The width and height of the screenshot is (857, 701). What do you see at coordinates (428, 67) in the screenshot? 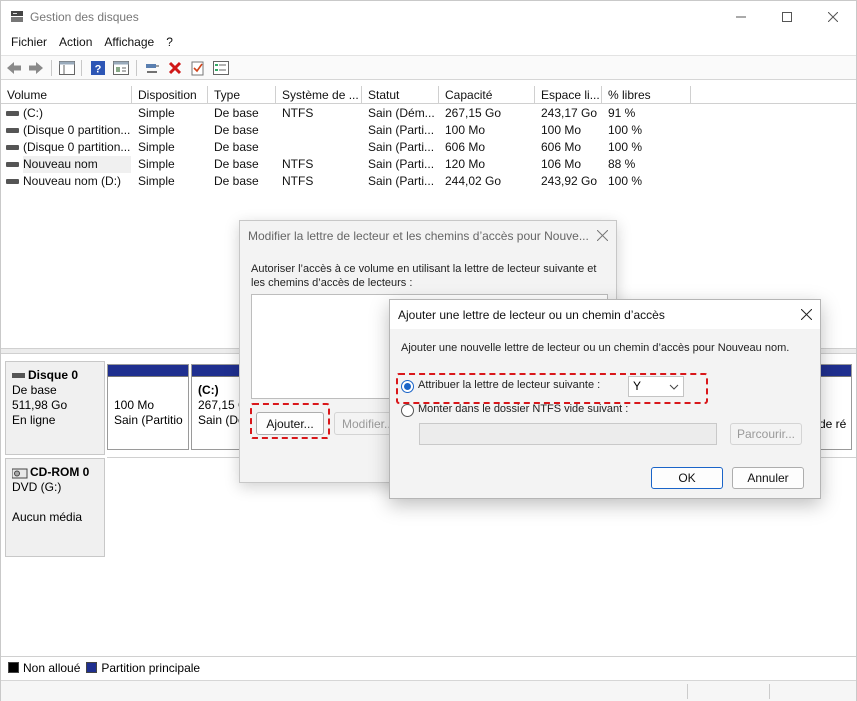
I see `toolbar: ?` at bounding box center [428, 67].